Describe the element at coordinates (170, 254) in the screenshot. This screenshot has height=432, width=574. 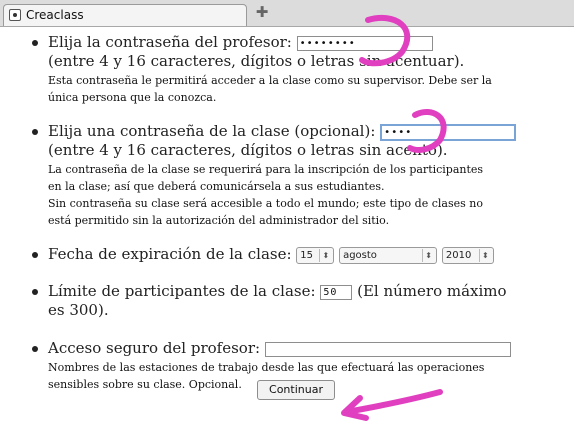
I see `expiration-label: Fecha de expiración de la clase:` at that location.